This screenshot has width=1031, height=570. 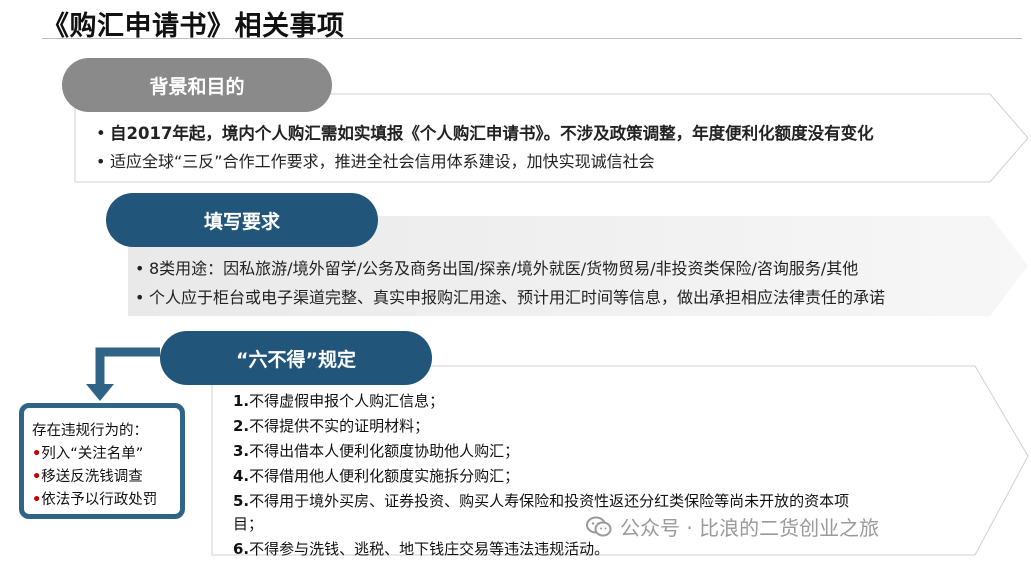 I want to click on down-left-arrow-icon, so click(x=123, y=374).